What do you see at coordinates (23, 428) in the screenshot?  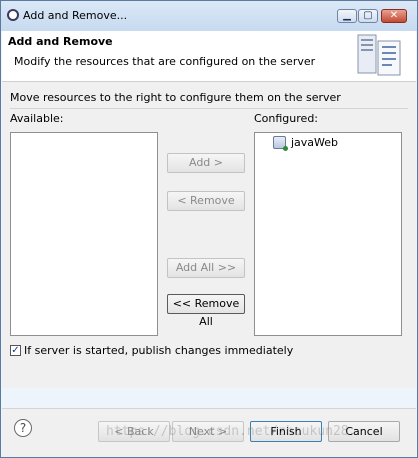 I see `help-icon: ?` at bounding box center [23, 428].